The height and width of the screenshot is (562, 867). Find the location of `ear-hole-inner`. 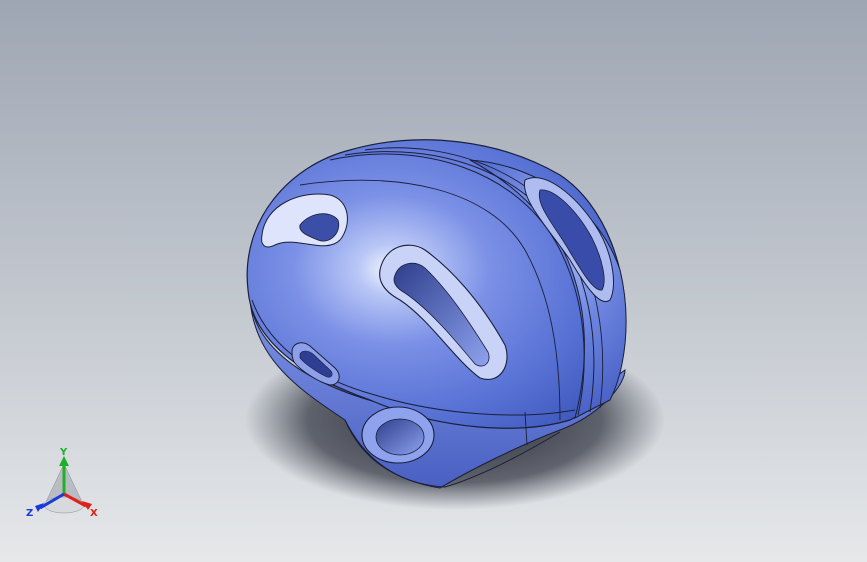

ear-hole-inner is located at coordinates (400, 437).